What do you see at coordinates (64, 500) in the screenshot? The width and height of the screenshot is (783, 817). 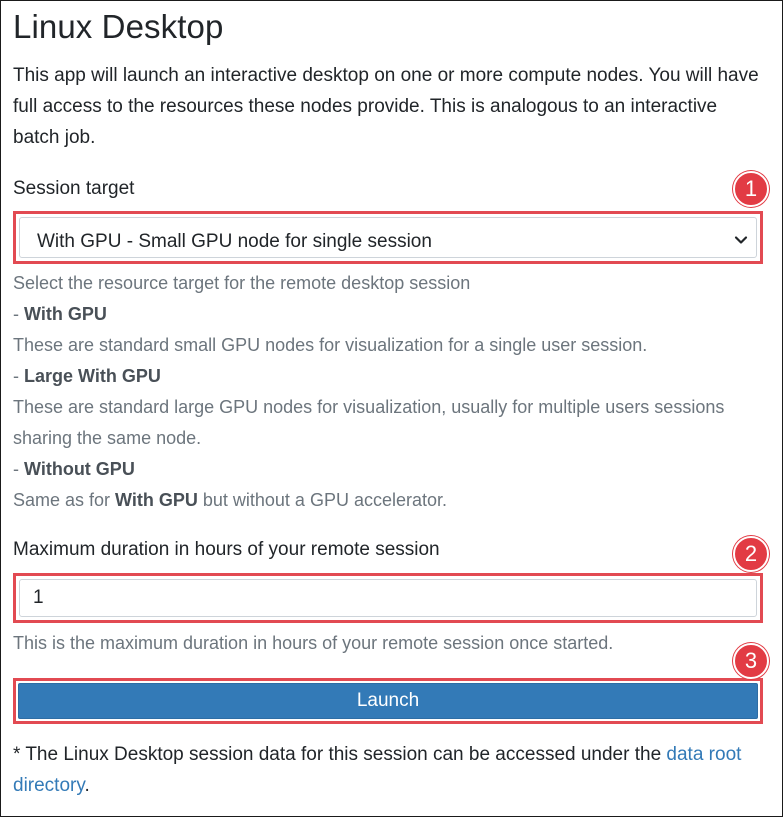 I see `desc-pre: Same as for` at bounding box center [64, 500].